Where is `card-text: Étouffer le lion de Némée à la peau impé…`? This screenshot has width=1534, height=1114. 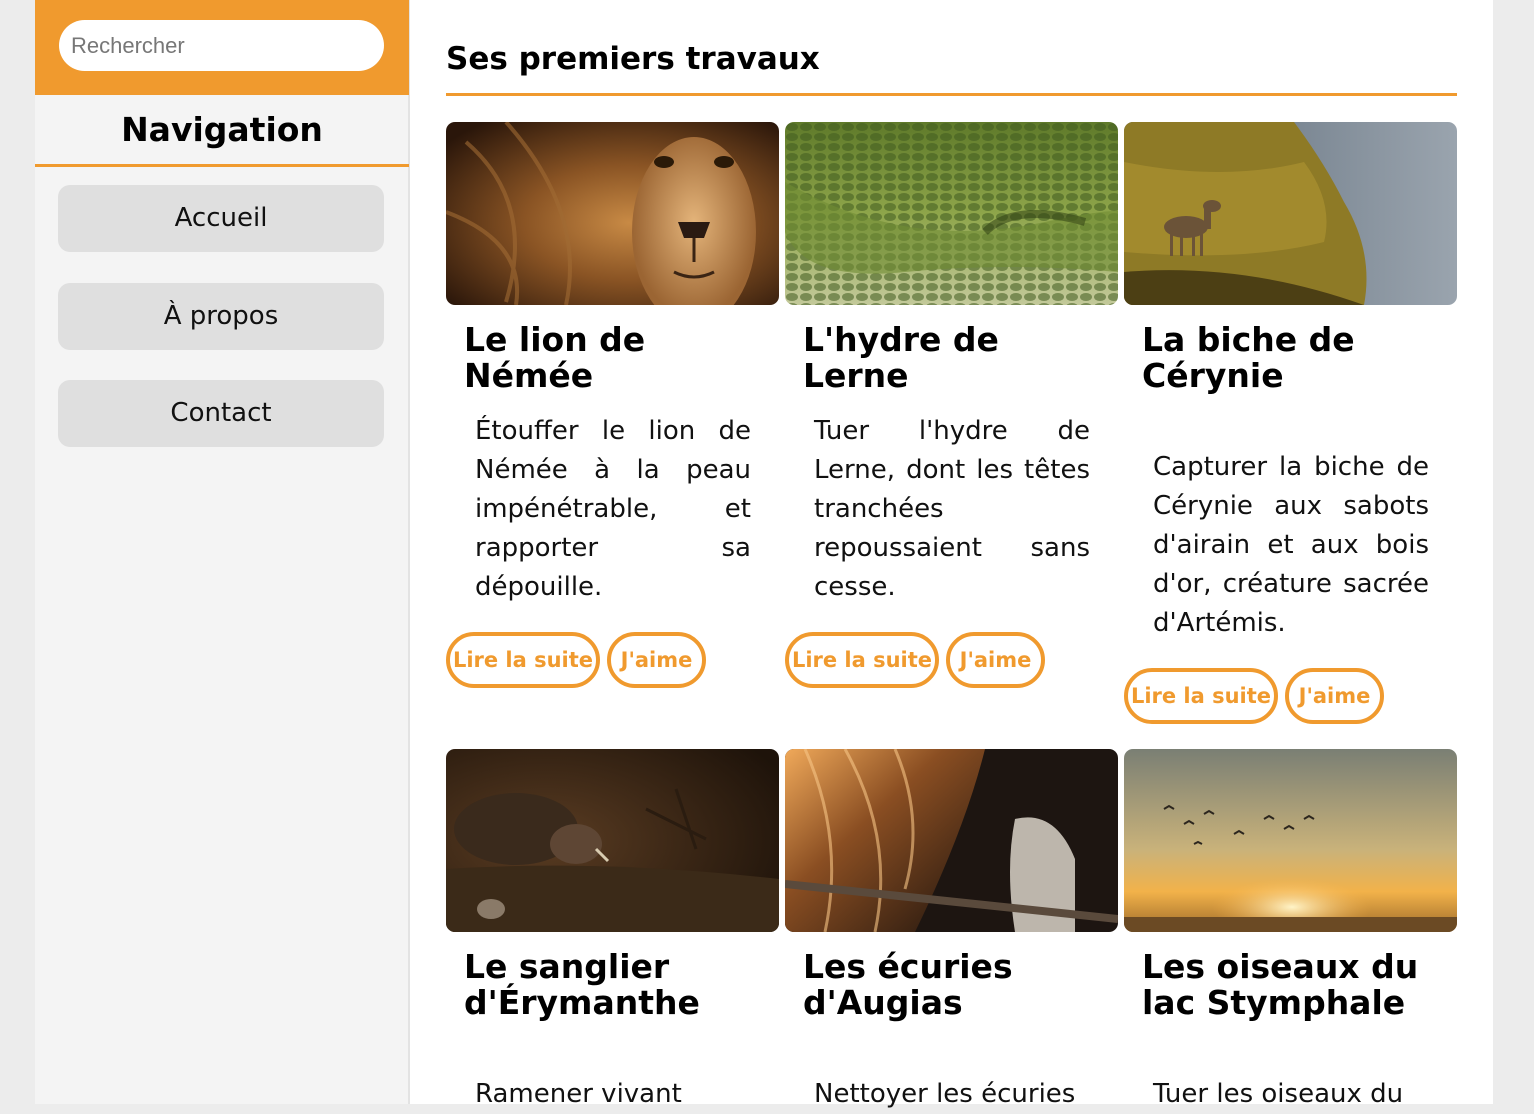
card-text: Étouffer le lion de Némée à la peau impé… is located at coordinates (613, 509).